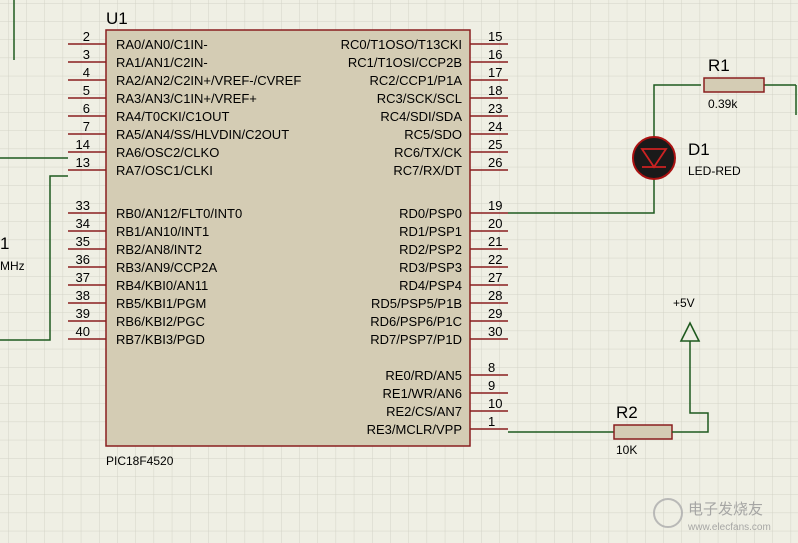  I want to click on left-pin-number: 40, so click(83, 331).